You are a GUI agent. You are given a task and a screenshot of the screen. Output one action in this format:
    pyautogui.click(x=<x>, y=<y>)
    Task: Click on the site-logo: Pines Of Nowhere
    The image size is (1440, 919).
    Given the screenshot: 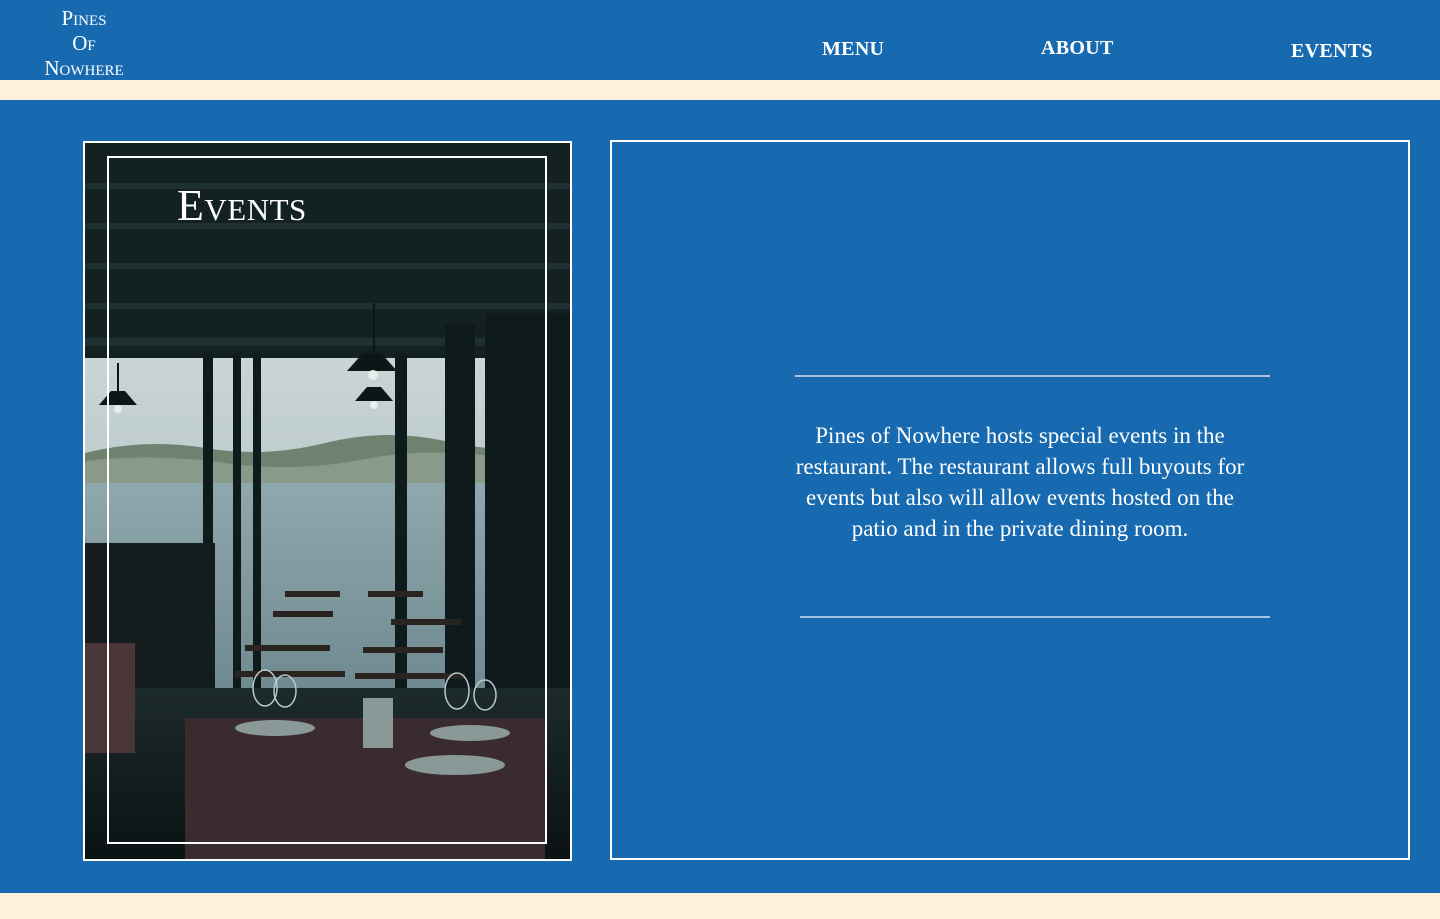 What is the action you would take?
    pyautogui.click(x=84, y=43)
    